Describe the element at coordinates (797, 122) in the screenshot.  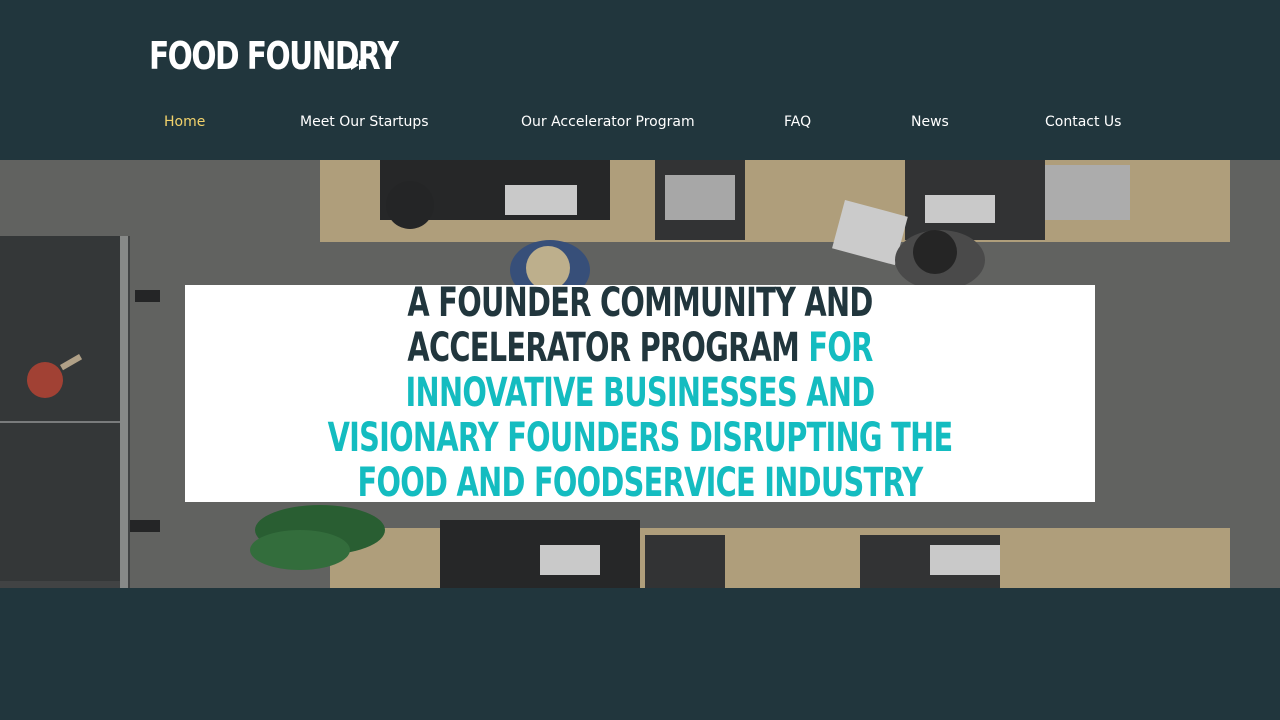
I see `nav-item-faq: FAQ` at that location.